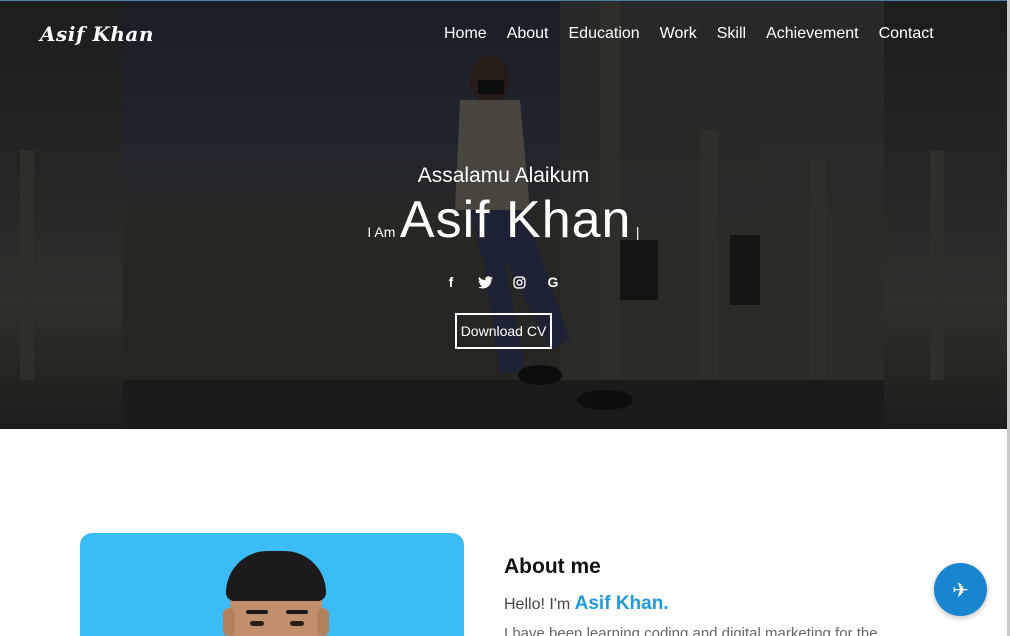  Describe the element at coordinates (537, 604) in the screenshot. I see `about-hello-prefix: Hello! I'm` at that location.